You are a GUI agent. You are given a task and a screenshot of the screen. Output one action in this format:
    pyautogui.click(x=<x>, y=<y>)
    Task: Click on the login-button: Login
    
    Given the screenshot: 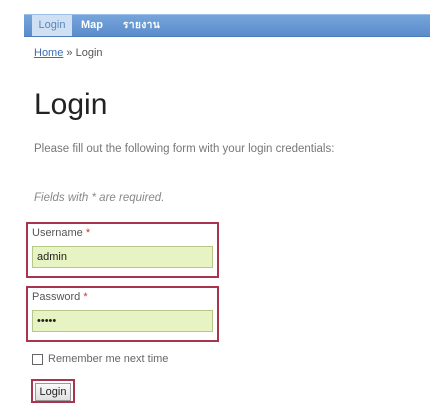 What is the action you would take?
    pyautogui.click(x=53, y=392)
    